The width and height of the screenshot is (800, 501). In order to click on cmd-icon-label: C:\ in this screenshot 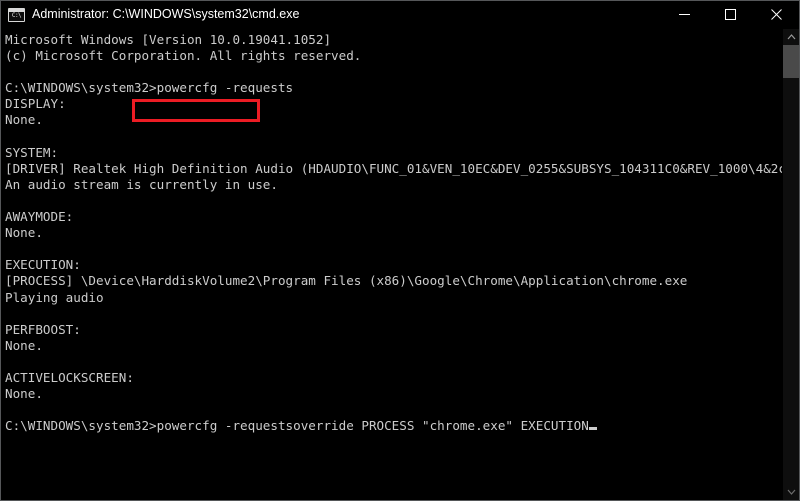, I will do `click(16, 15)`.